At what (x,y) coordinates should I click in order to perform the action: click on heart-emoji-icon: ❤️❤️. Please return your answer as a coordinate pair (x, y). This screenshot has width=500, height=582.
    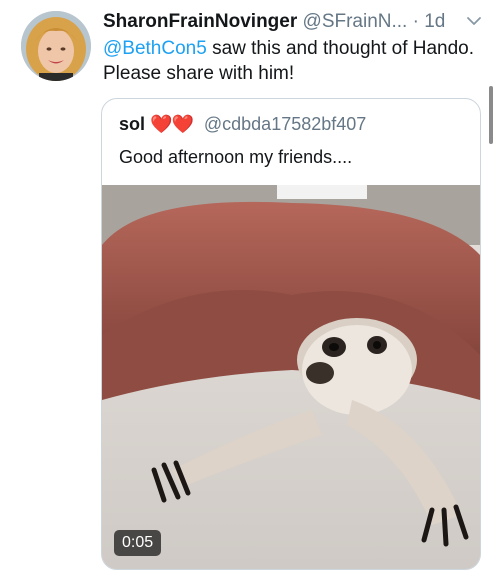
    Looking at the image, I should click on (172, 124).